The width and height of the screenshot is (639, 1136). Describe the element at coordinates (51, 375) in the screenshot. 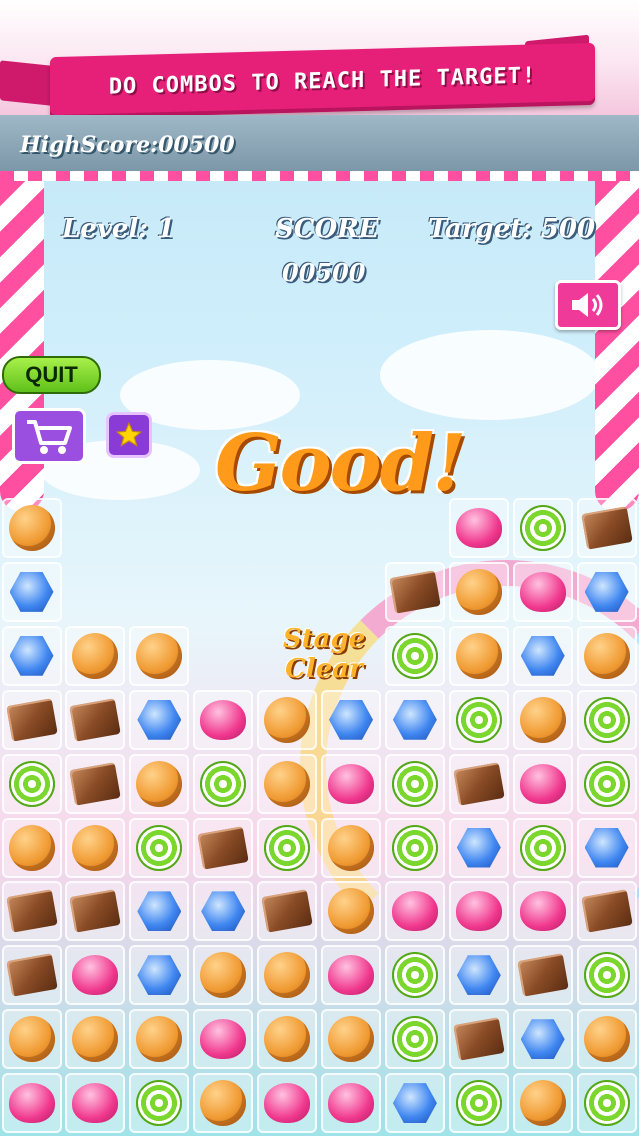

I see `quit-button: QUIT` at that location.